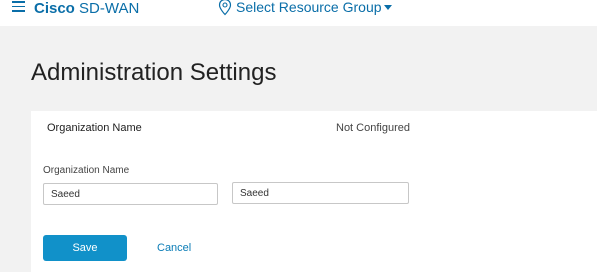 Image resolution: width=597 pixels, height=272 pixels. I want to click on app-brand: Cisco SD-WAN, so click(86, 9).